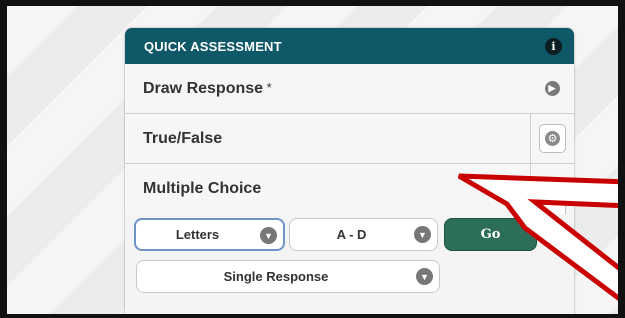 This screenshot has height=318, width=625. What do you see at coordinates (288, 276) in the screenshot?
I see `response-mode-select: Single Response ▼` at bounding box center [288, 276].